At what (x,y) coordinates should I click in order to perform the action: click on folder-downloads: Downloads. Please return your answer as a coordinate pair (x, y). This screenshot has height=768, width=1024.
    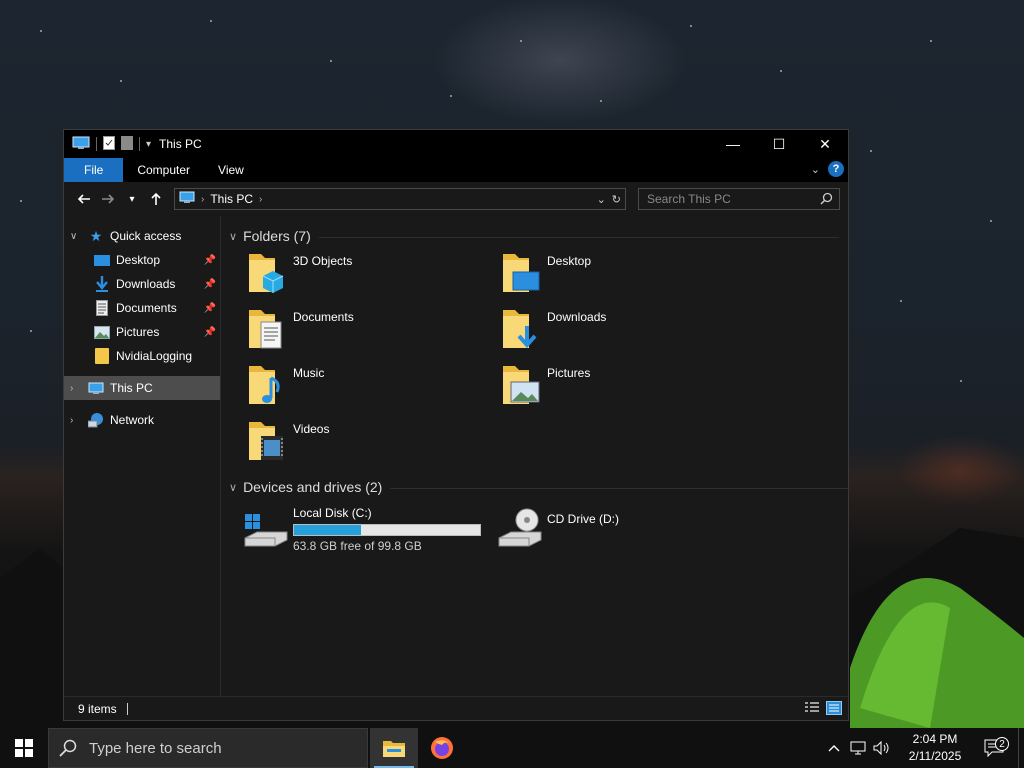
    Looking at the image, I should click on (626, 332).